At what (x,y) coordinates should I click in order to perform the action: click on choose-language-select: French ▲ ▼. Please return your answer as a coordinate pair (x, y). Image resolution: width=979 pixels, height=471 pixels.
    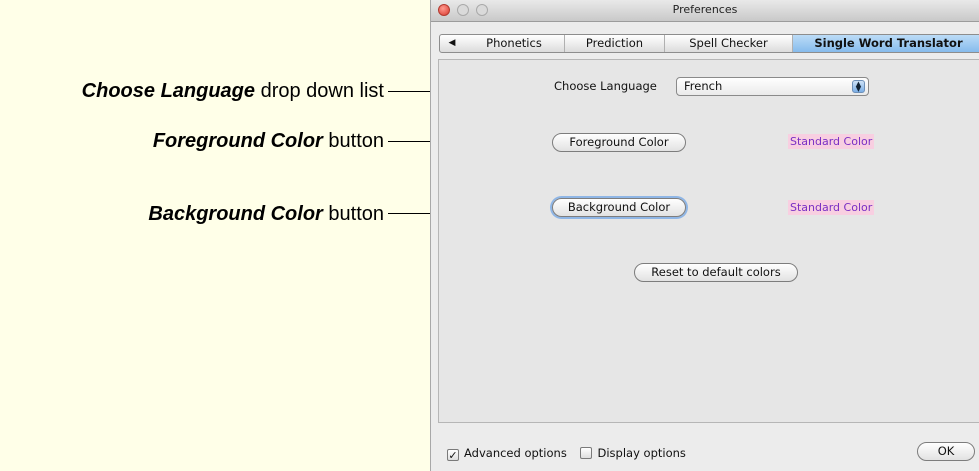
    Looking at the image, I should click on (772, 86).